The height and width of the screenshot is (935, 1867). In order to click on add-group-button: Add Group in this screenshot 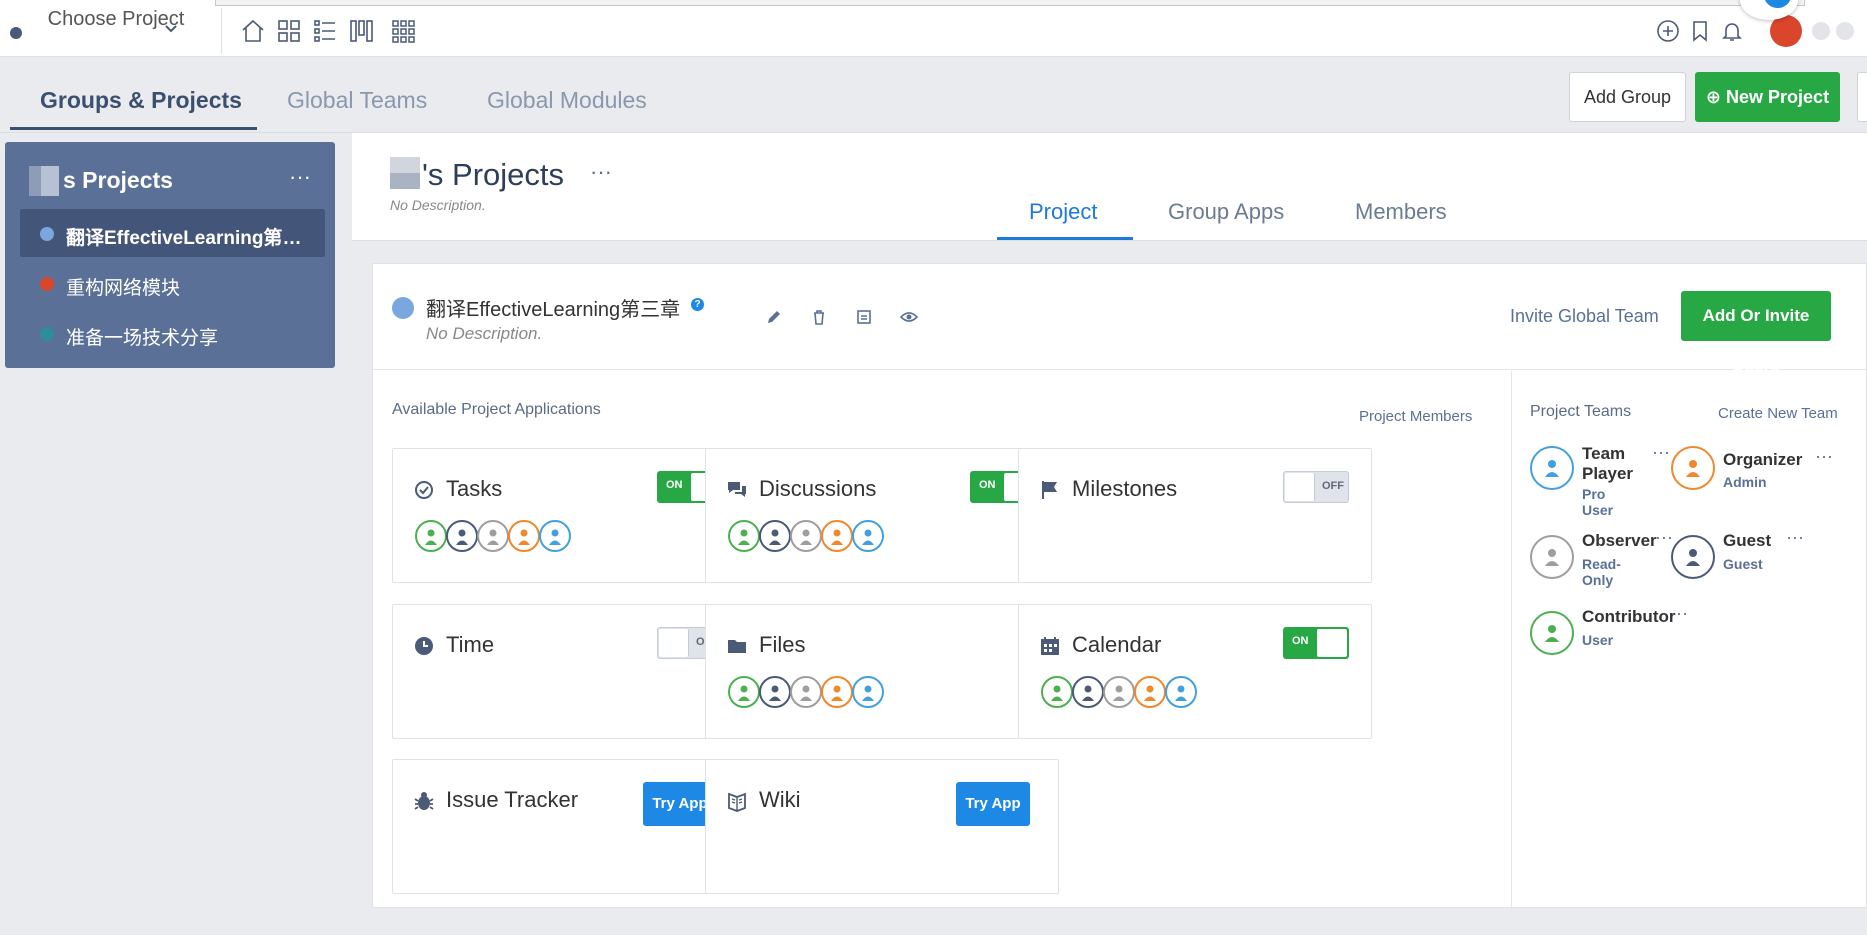, I will do `click(1627, 97)`.